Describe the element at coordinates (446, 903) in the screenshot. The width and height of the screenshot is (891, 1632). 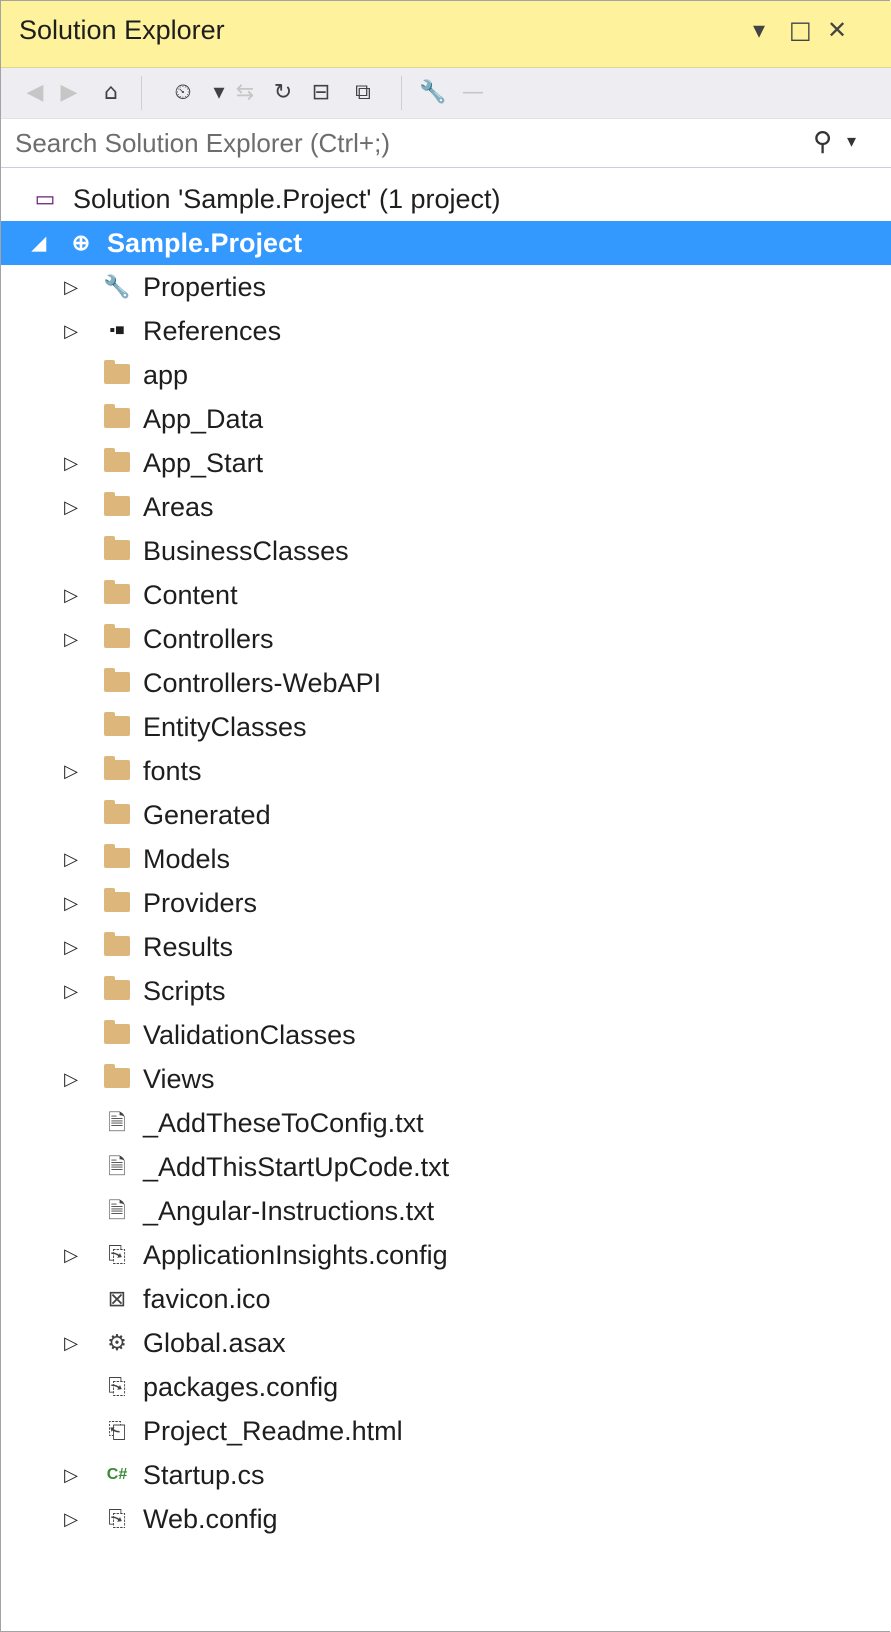
I see `tree-item: ▷ Providers` at that location.